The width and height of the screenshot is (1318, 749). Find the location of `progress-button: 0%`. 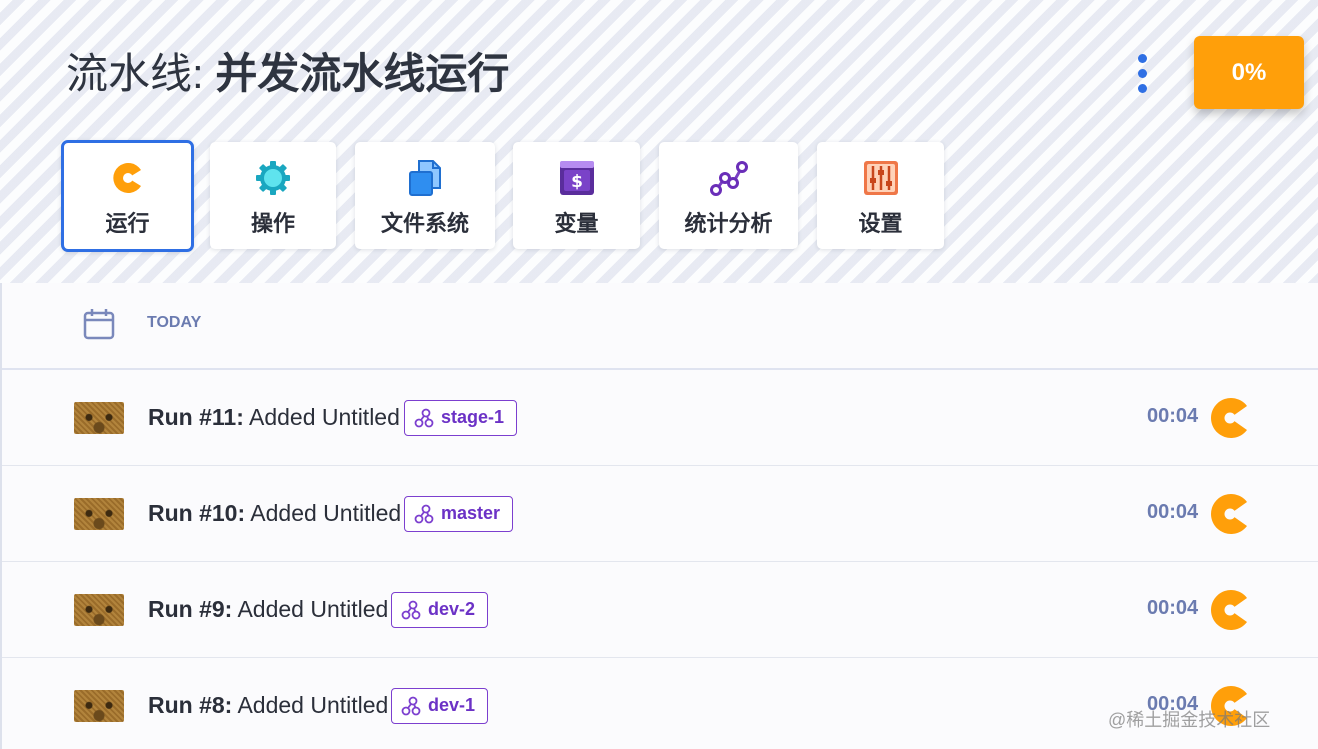

progress-button: 0% is located at coordinates (1249, 72).